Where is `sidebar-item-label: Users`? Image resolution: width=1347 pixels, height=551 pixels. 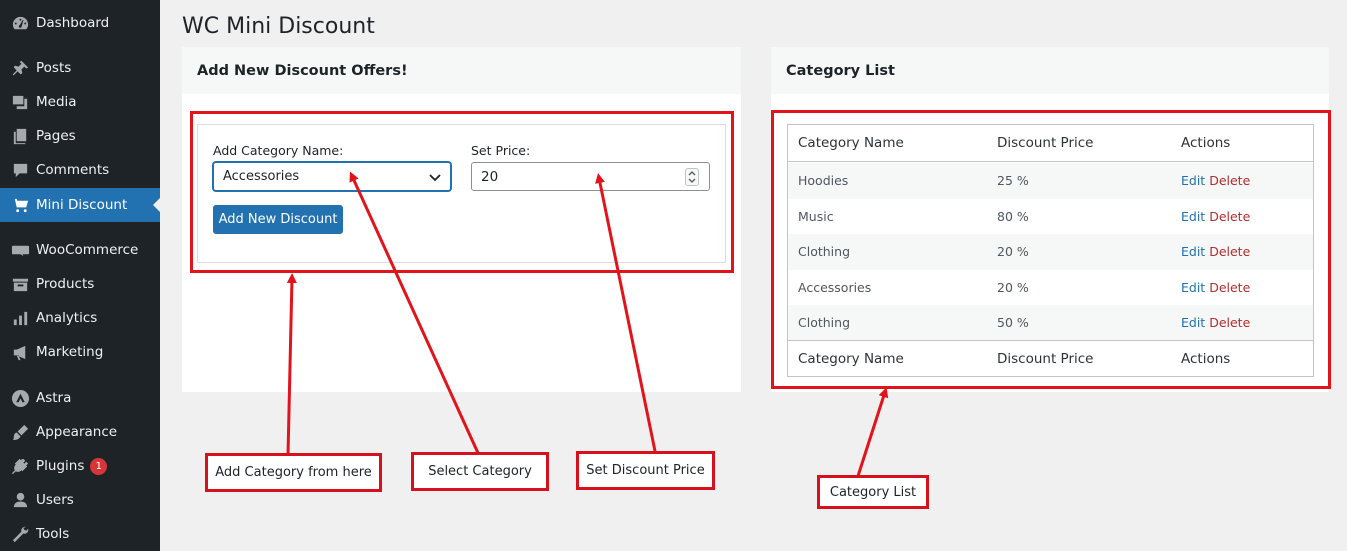 sidebar-item-label: Users is located at coordinates (55, 500).